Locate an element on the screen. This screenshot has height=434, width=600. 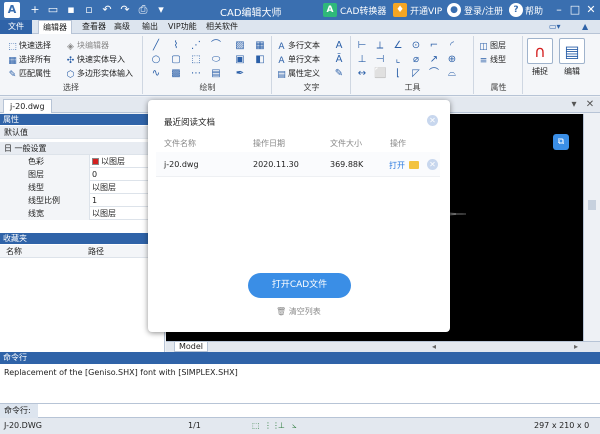
vip-link: 开通VIP is located at coordinates (426, 10).